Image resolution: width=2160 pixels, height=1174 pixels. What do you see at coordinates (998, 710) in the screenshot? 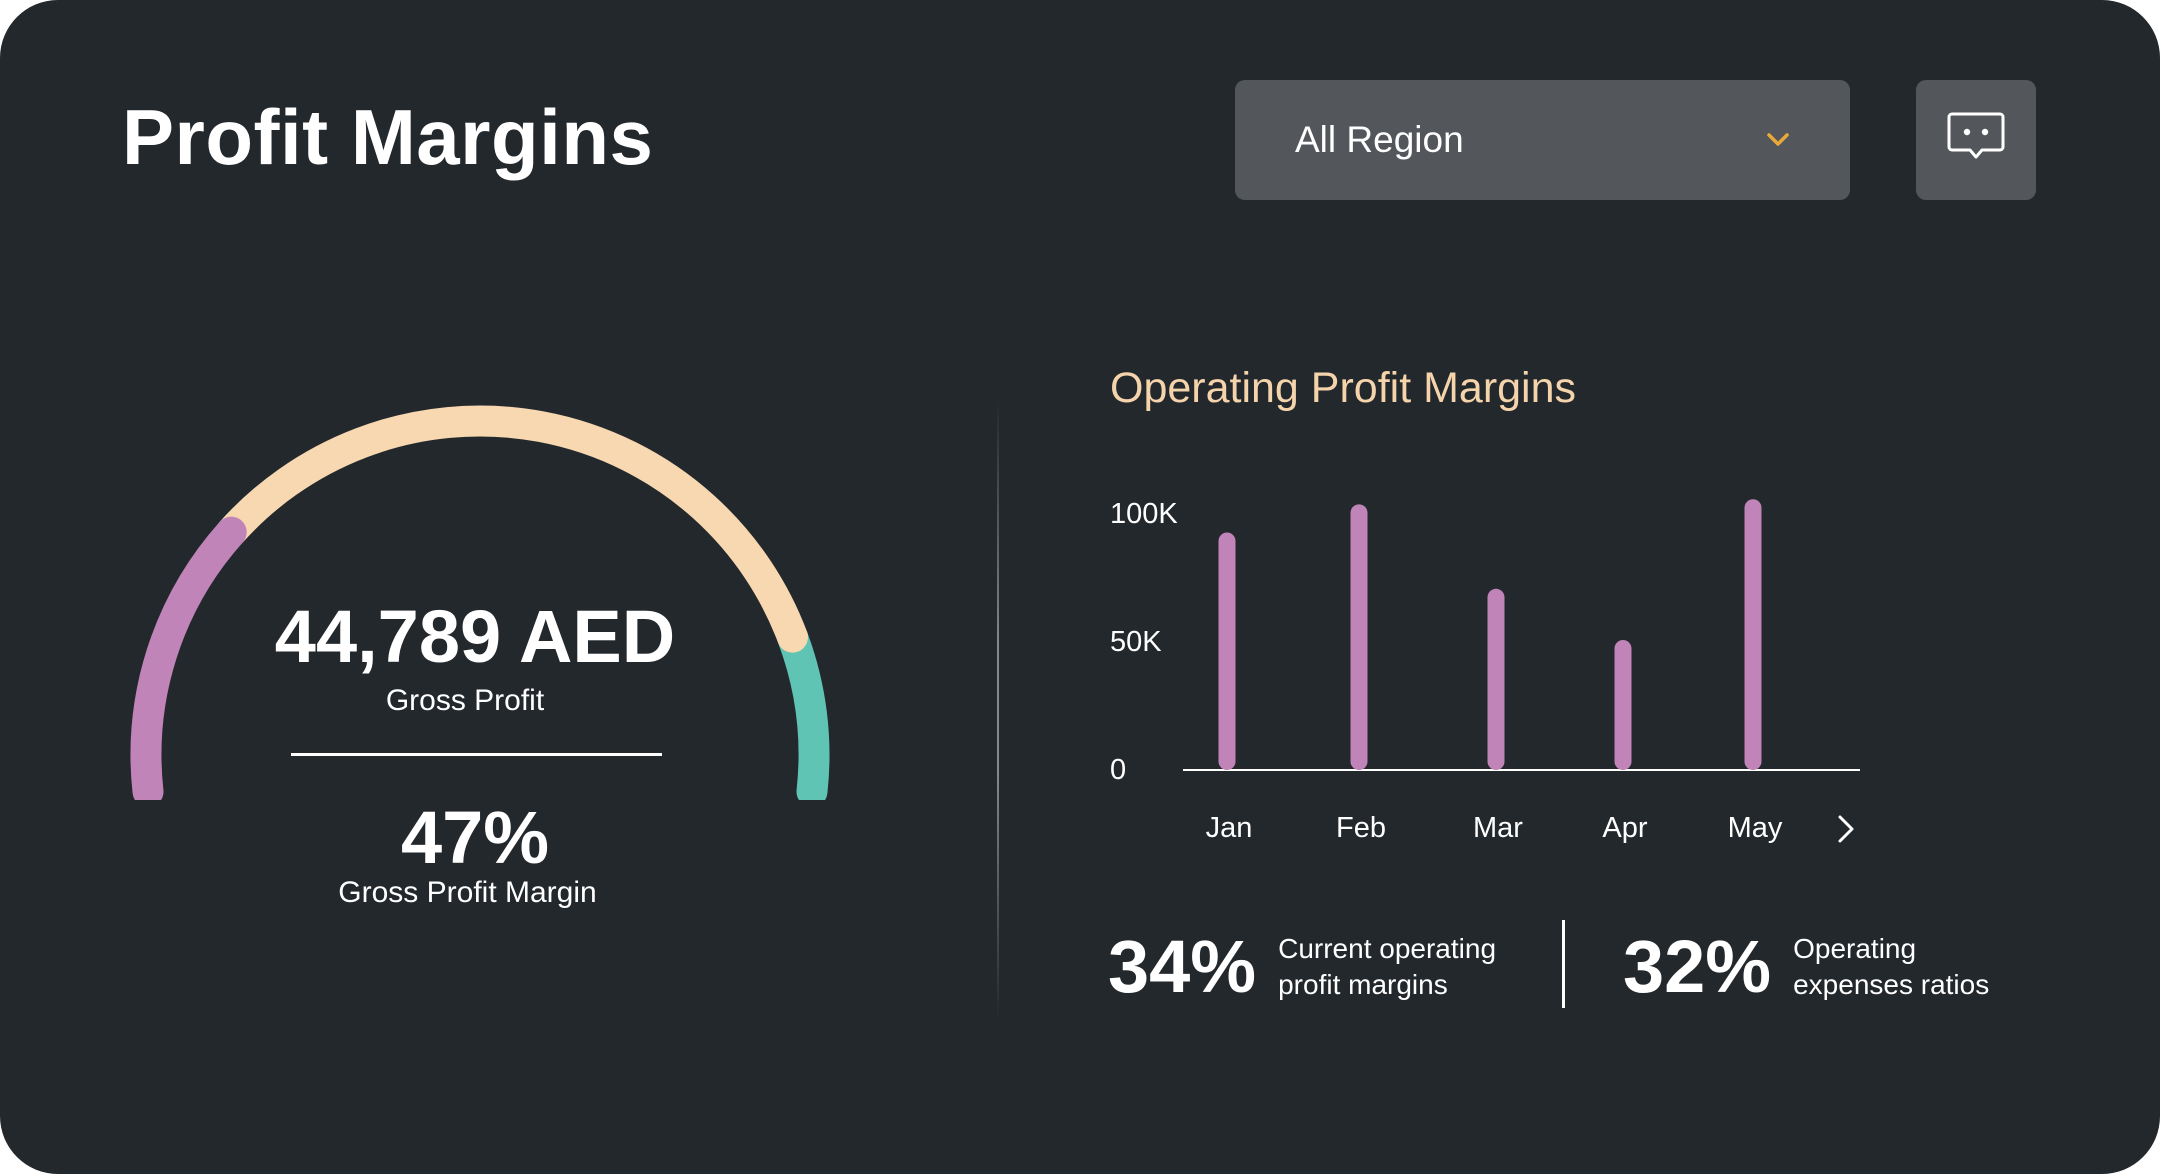
I see `section-divider` at bounding box center [998, 710].